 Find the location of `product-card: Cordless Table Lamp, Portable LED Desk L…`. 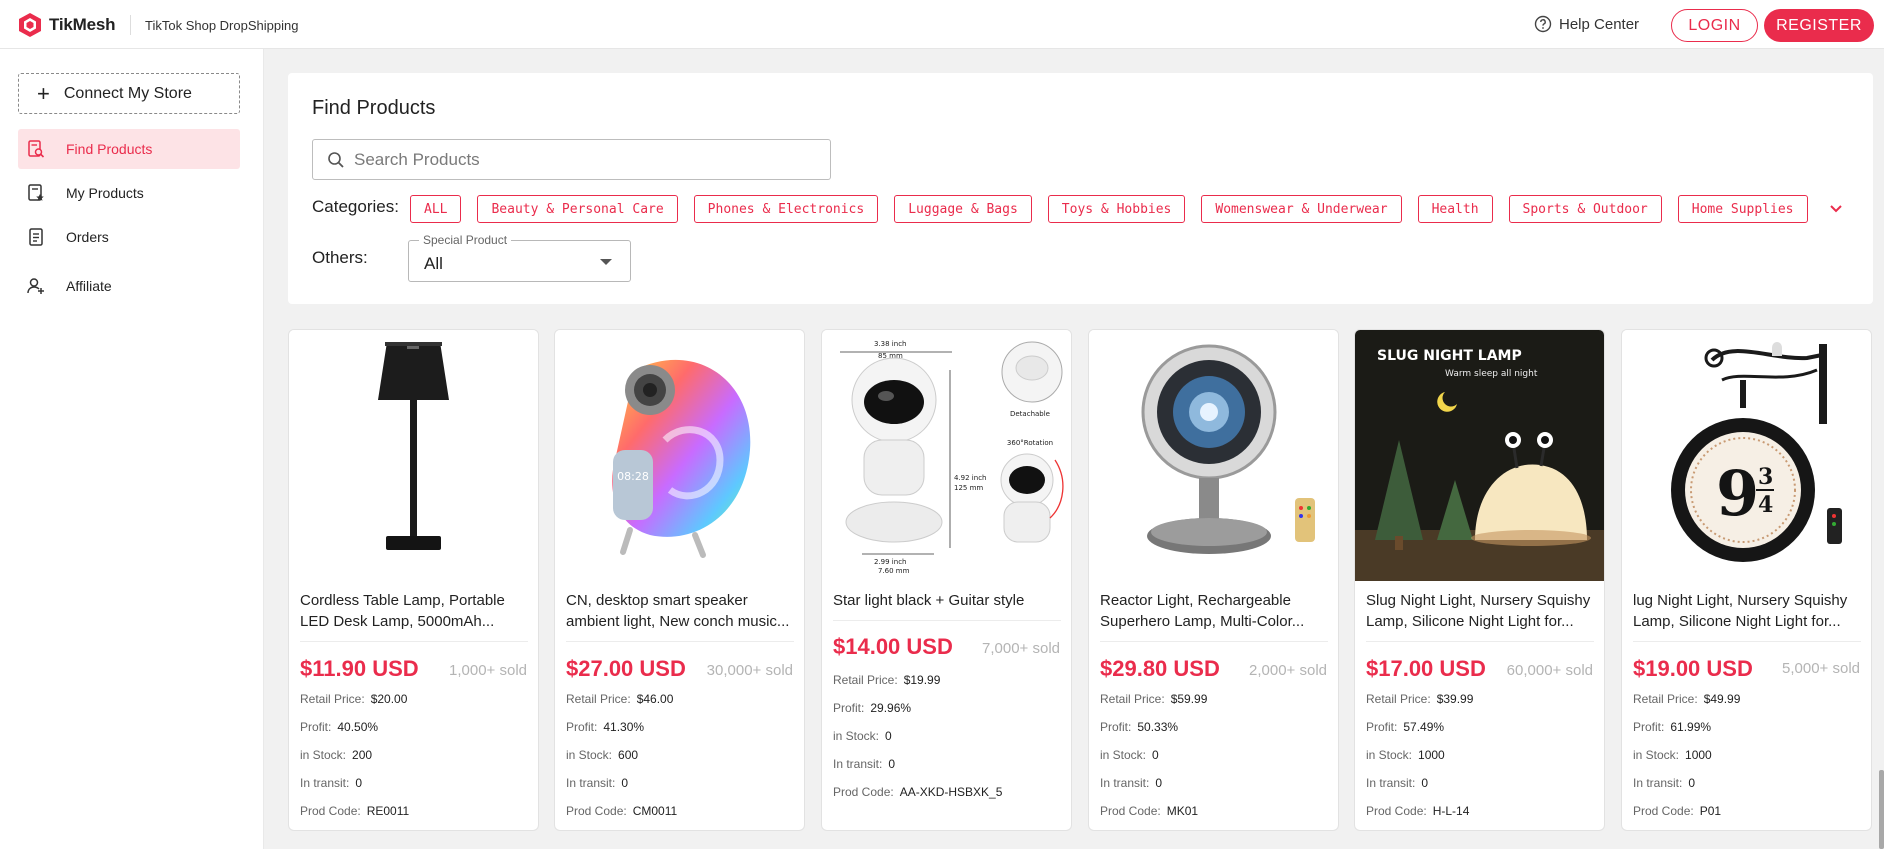

product-card: Cordless Table Lamp, Portable LED Desk L… is located at coordinates (413, 580).